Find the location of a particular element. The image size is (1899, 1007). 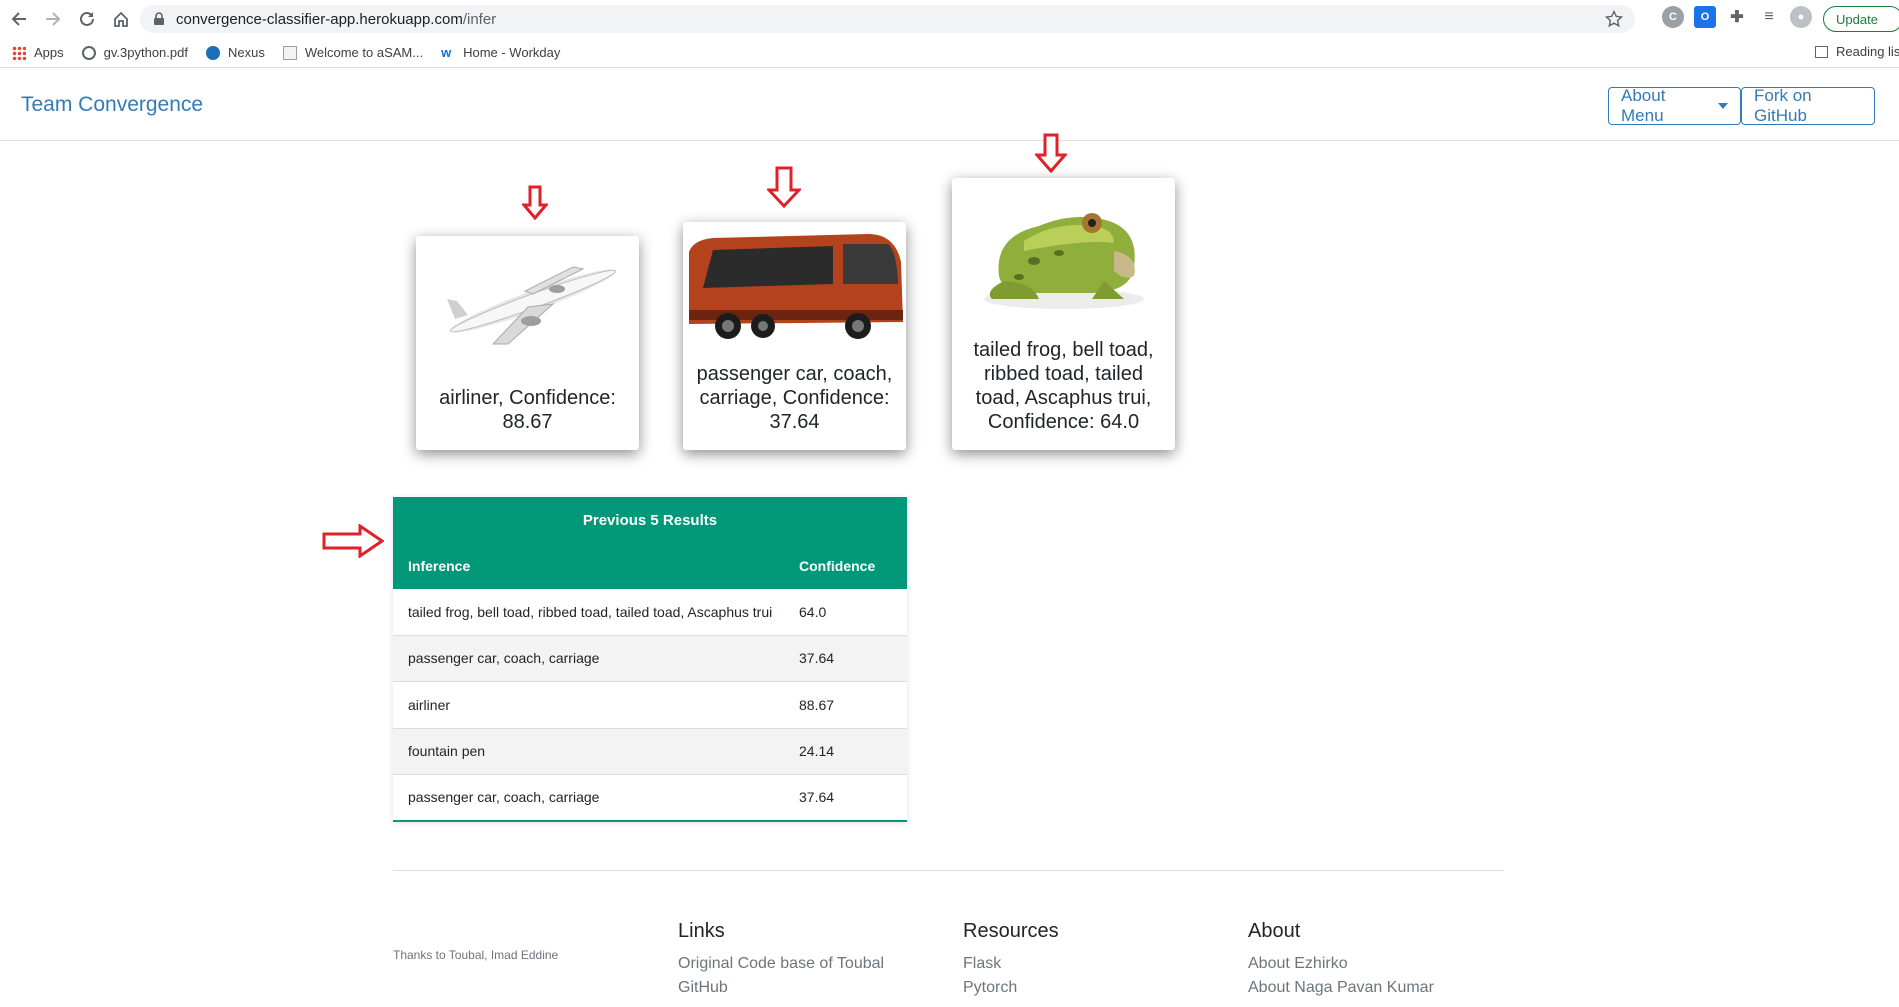

table-header: Previous 5 Results Inference Confidence is located at coordinates (650, 543).